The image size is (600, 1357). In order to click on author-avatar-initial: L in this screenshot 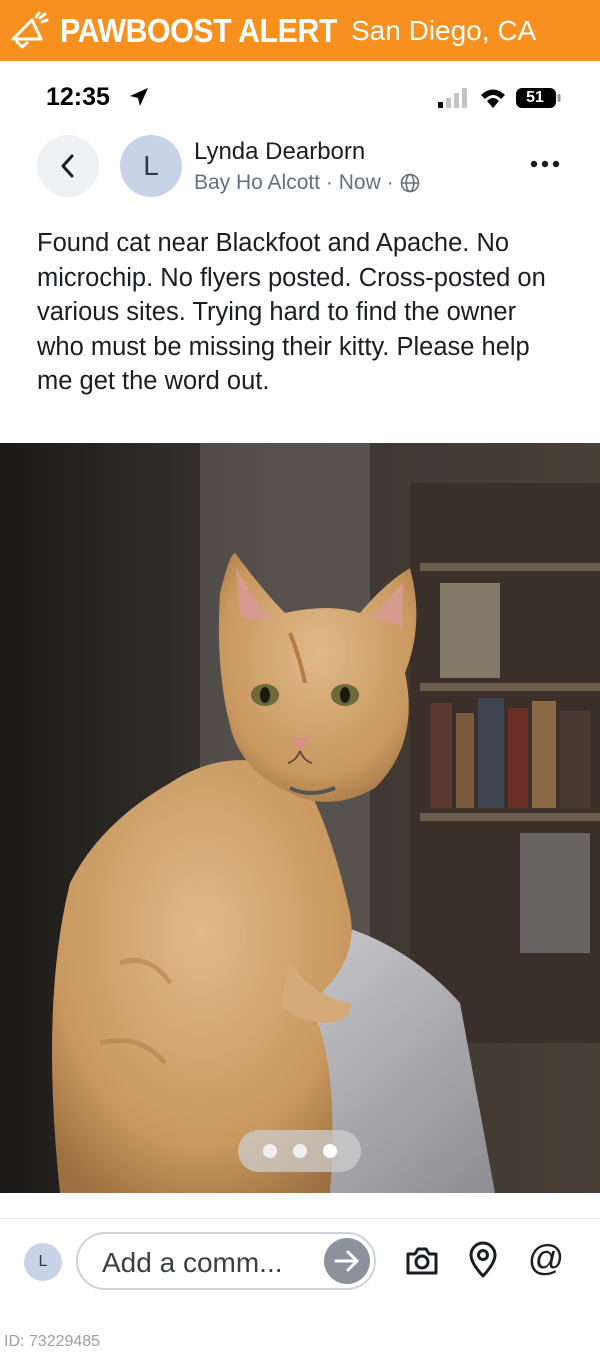, I will do `click(151, 165)`.